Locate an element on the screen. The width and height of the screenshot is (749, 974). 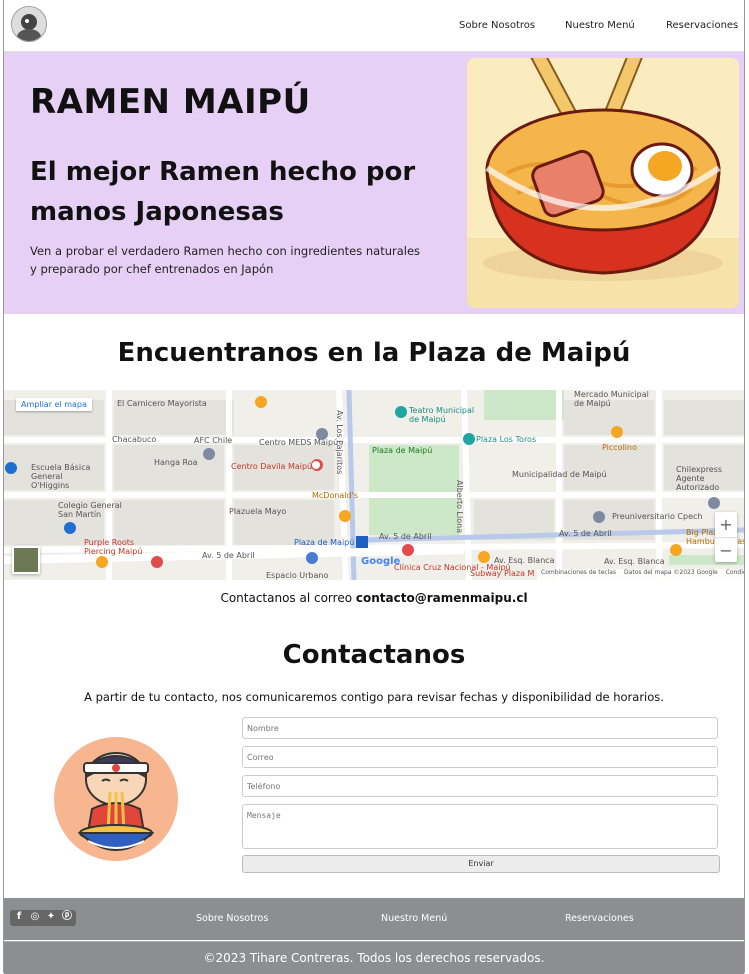
map-label: Clínica Cruz Nacional - Maipú is located at coordinates (452, 567).